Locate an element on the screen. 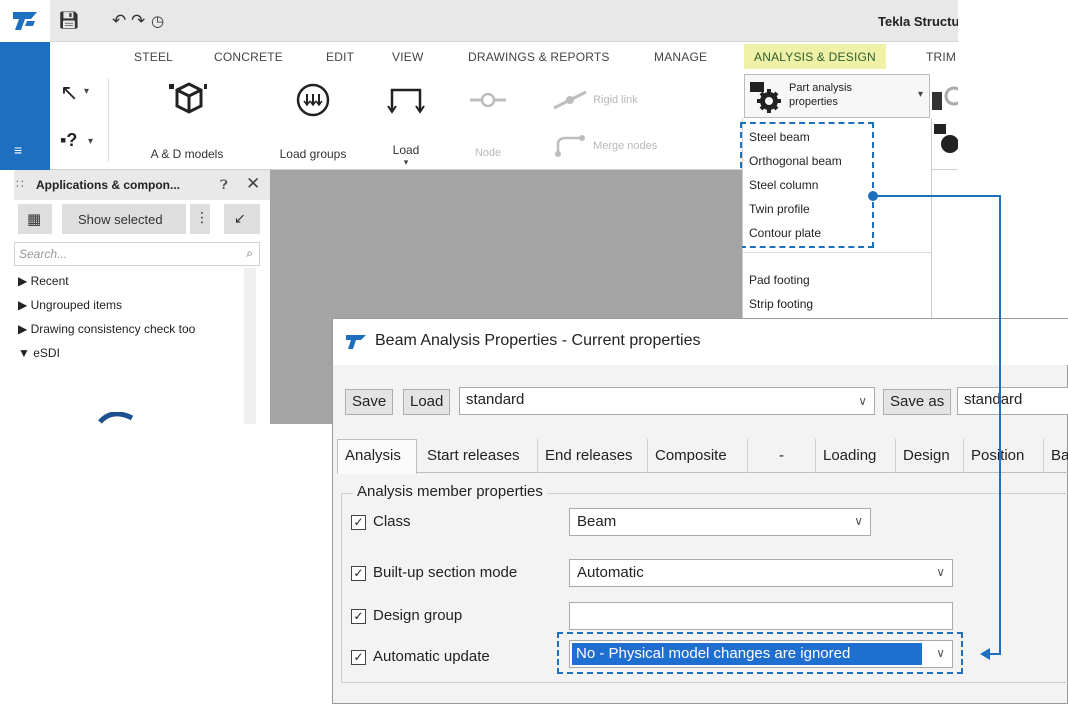 This screenshot has height=704, width=1068. class-value: Beam is located at coordinates (597, 521).